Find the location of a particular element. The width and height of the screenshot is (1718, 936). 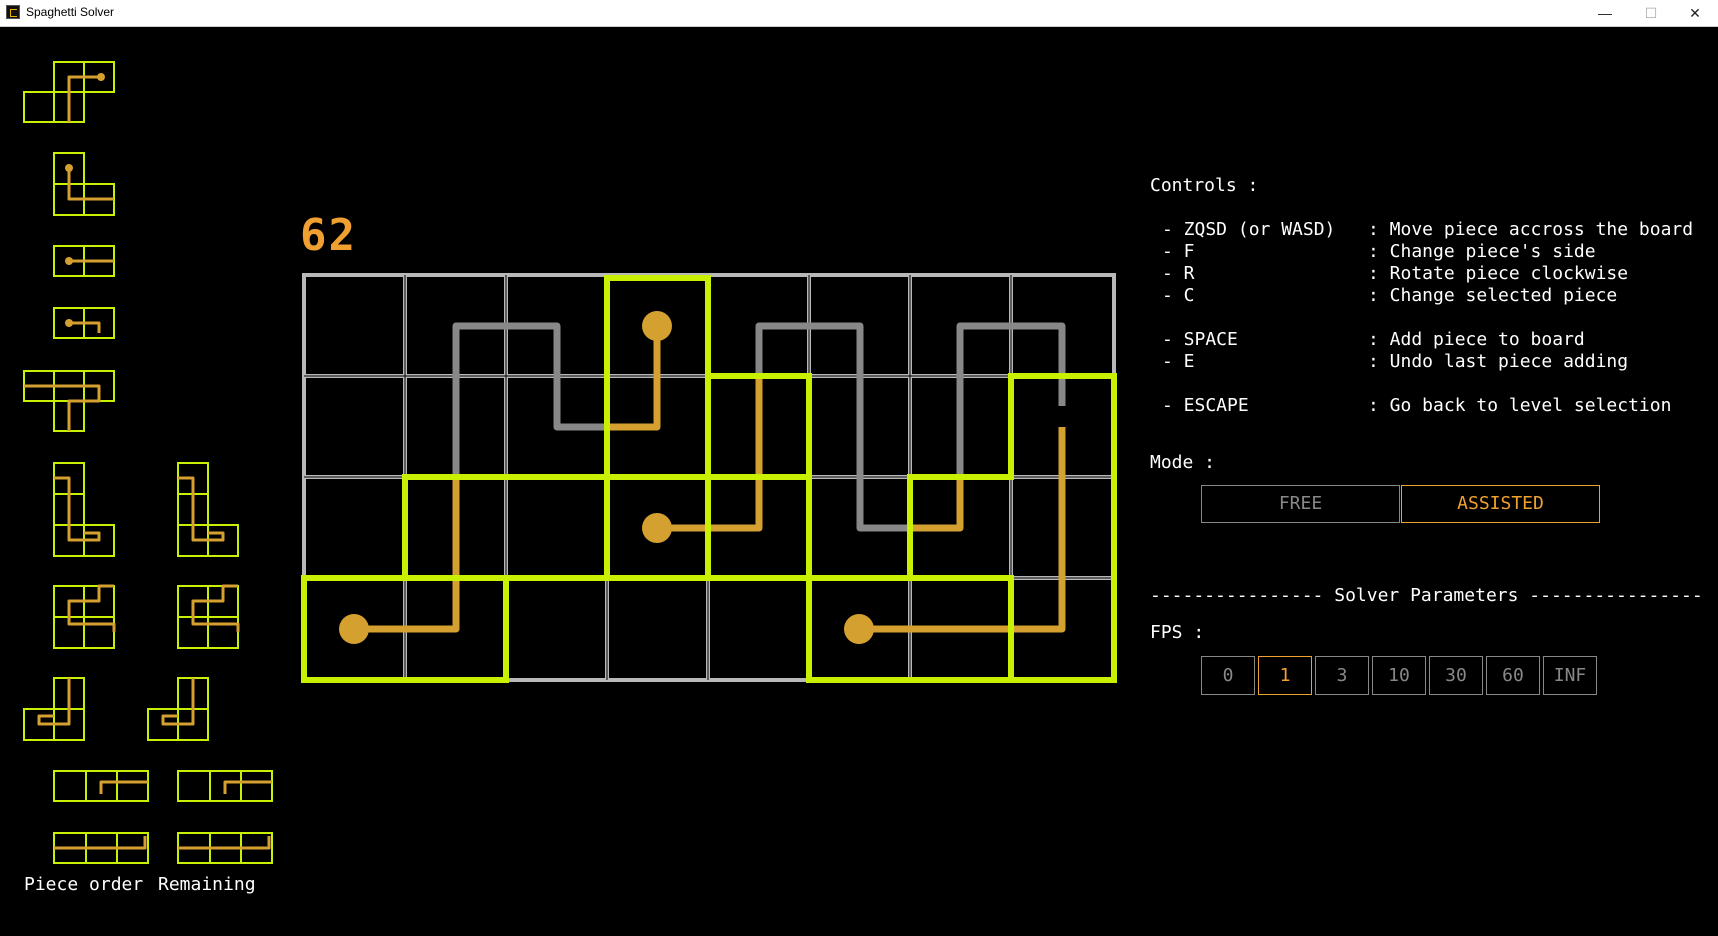

fps-option-3: 3 is located at coordinates (1342, 675).